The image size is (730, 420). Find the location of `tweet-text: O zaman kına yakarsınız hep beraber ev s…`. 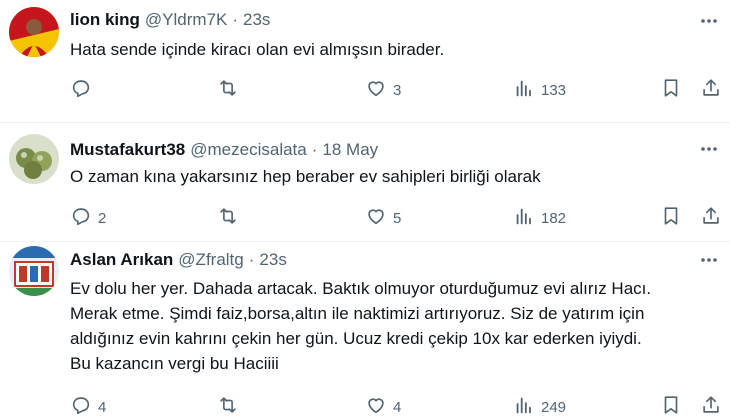

tweet-text: O zaman kına yakarsınız hep beraber ev s… is located at coordinates (395, 176).